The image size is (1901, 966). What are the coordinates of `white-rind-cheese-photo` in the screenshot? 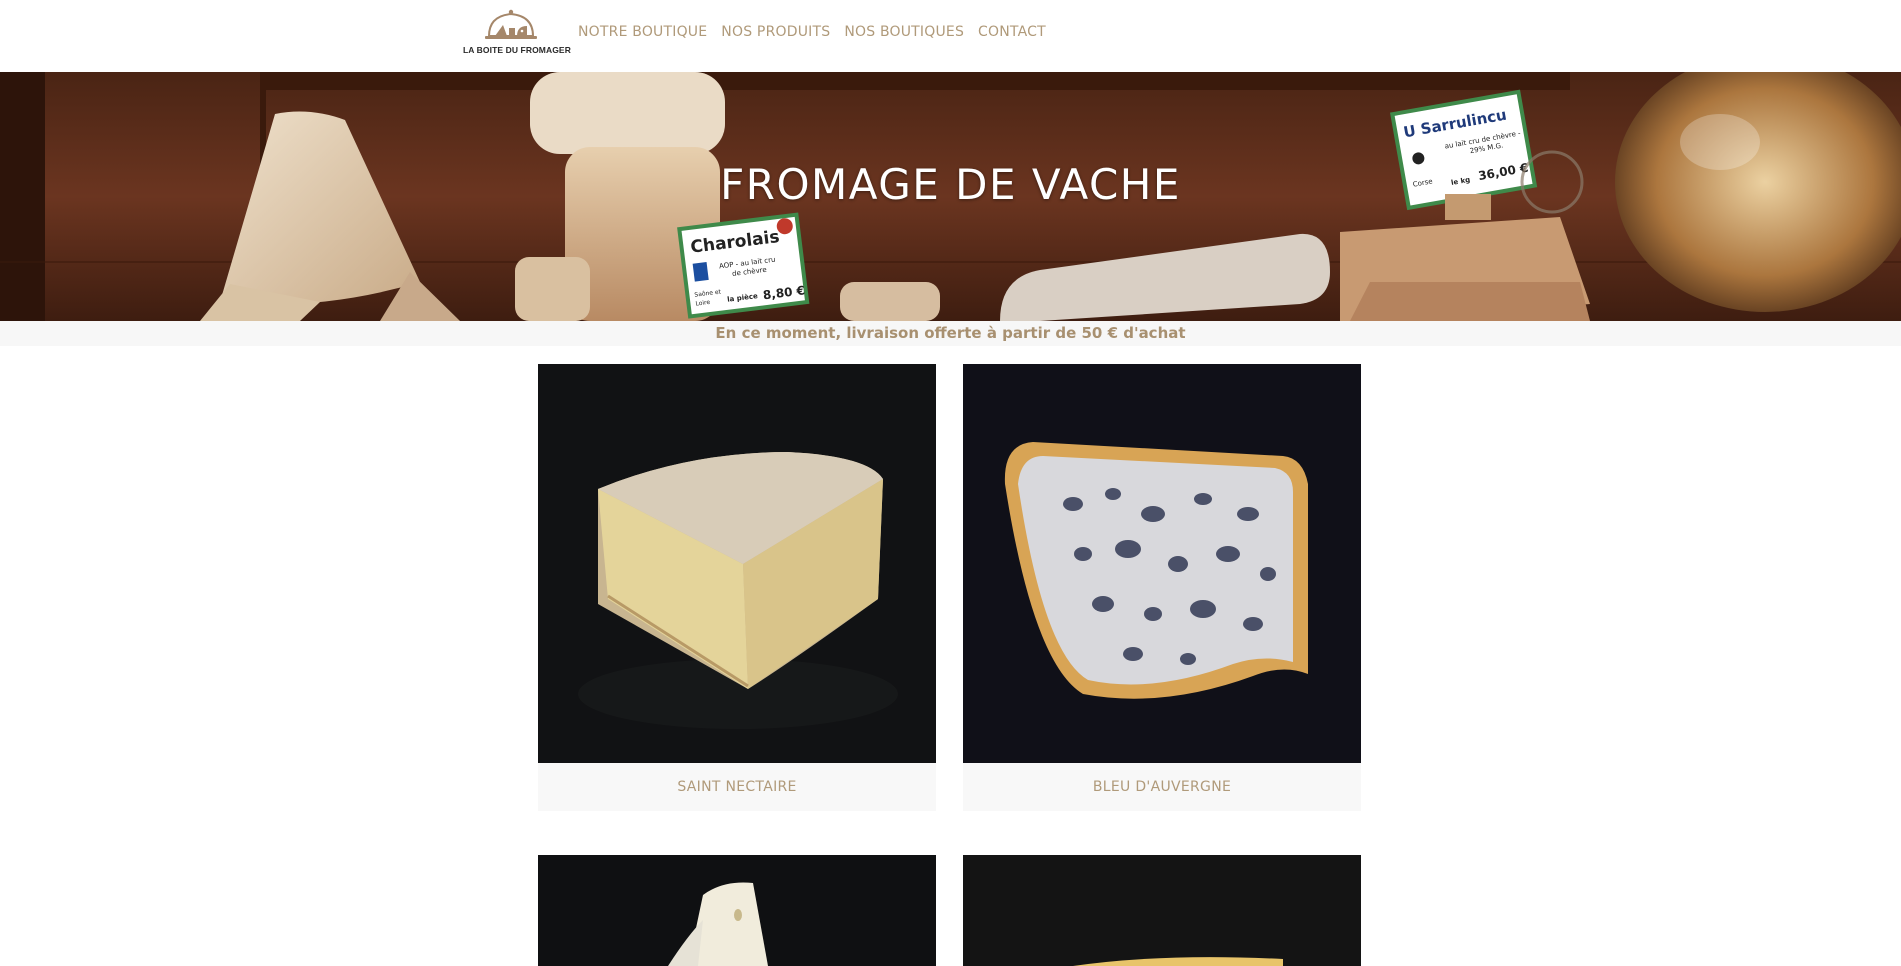 It's located at (737, 910).